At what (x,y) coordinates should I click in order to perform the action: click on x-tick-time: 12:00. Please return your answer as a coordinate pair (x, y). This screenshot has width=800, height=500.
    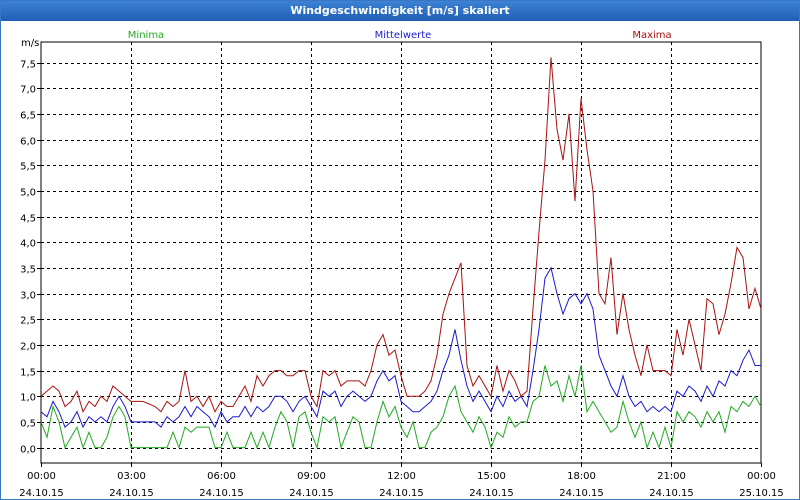
    Looking at the image, I should click on (401, 476).